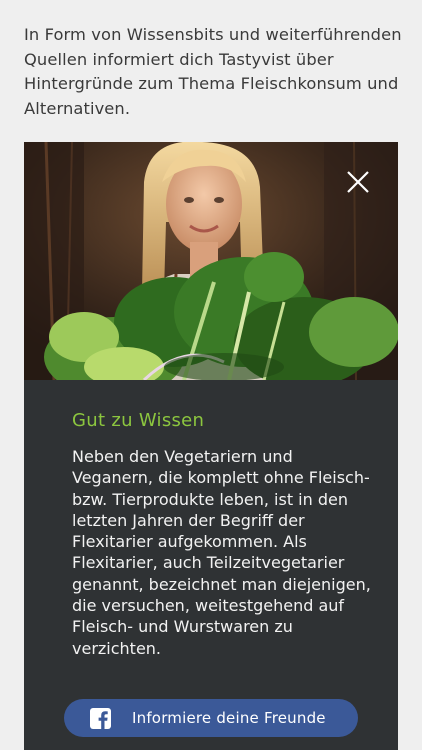 The image size is (422, 750). Describe the element at coordinates (229, 718) in the screenshot. I see `share-button-label: Informiere deine Freunde` at that location.